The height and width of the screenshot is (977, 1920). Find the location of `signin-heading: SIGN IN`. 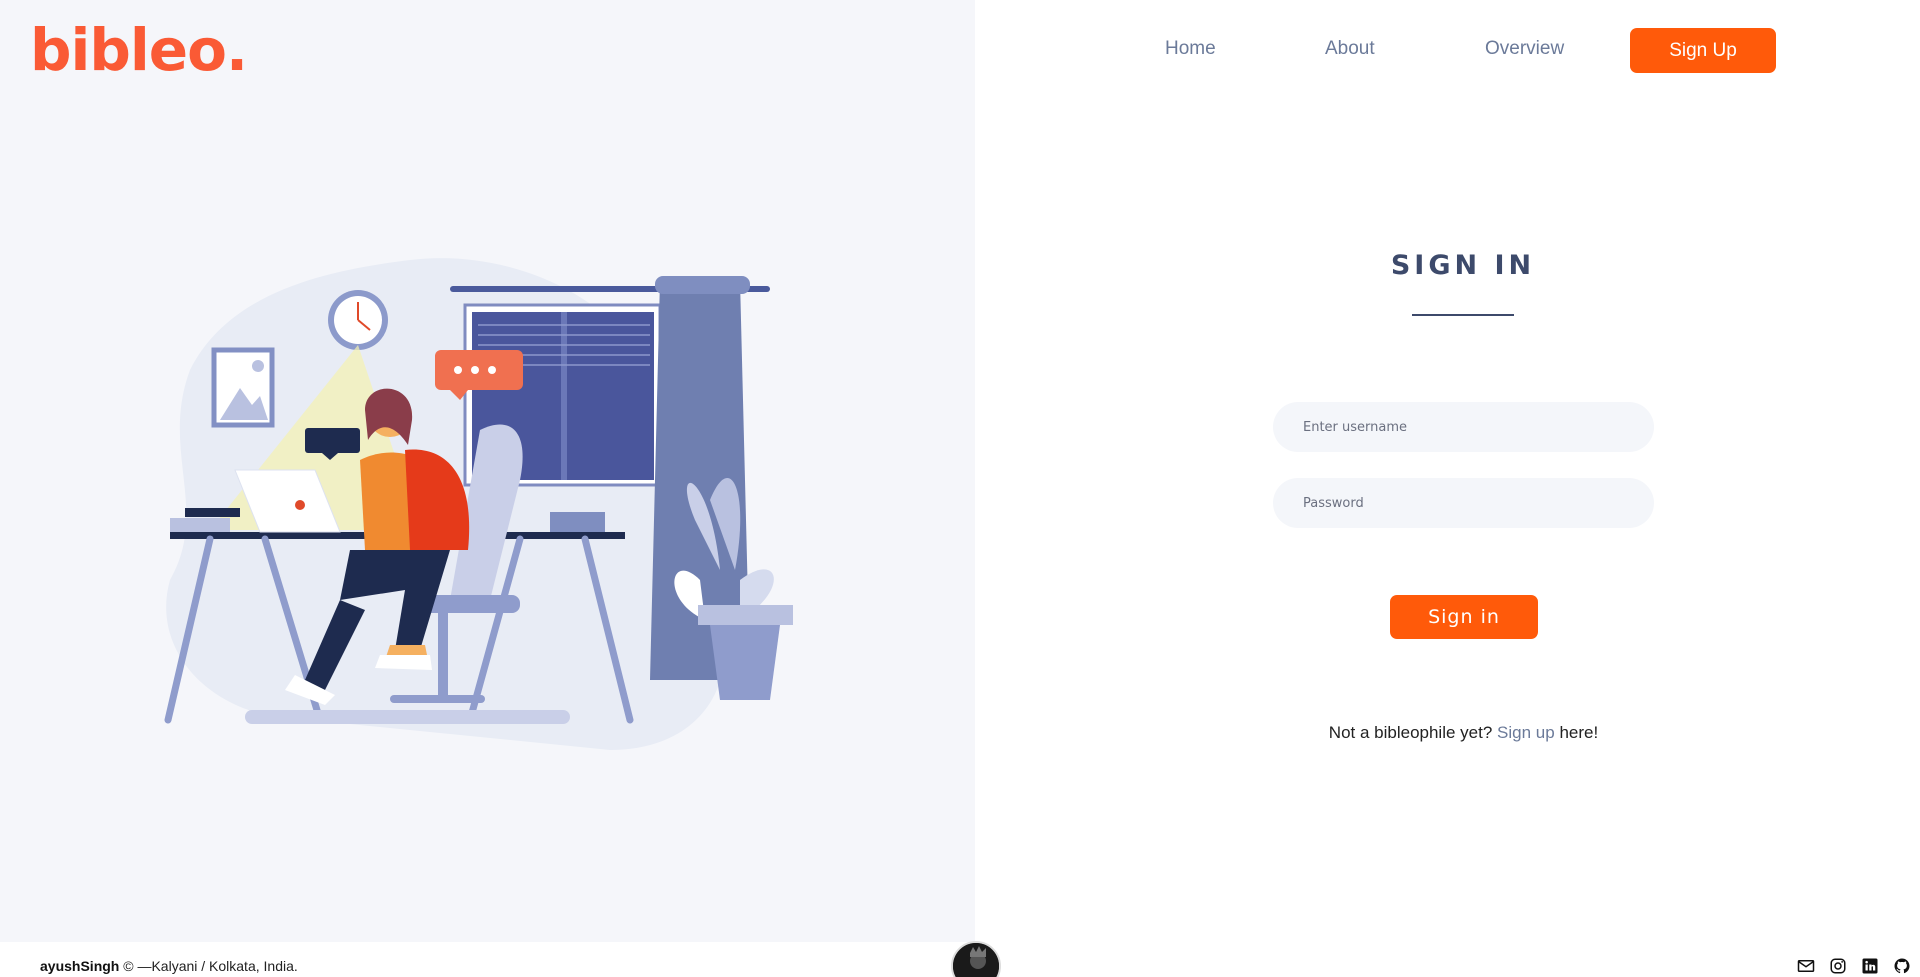

signin-heading: SIGN IN is located at coordinates (1463, 265).